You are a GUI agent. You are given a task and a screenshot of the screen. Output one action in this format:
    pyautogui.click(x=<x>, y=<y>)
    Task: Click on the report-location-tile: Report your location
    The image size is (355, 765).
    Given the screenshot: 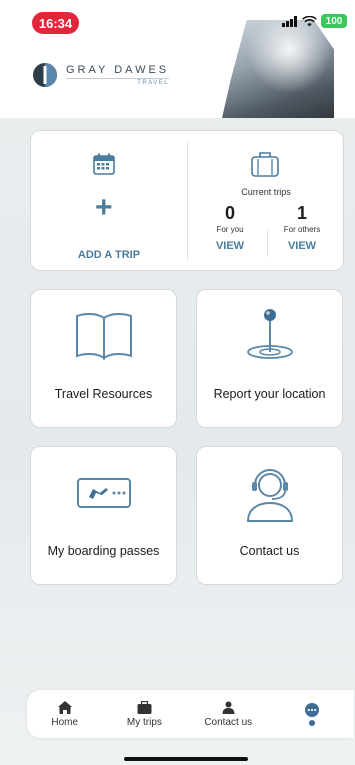 What is the action you would take?
    pyautogui.click(x=269, y=358)
    